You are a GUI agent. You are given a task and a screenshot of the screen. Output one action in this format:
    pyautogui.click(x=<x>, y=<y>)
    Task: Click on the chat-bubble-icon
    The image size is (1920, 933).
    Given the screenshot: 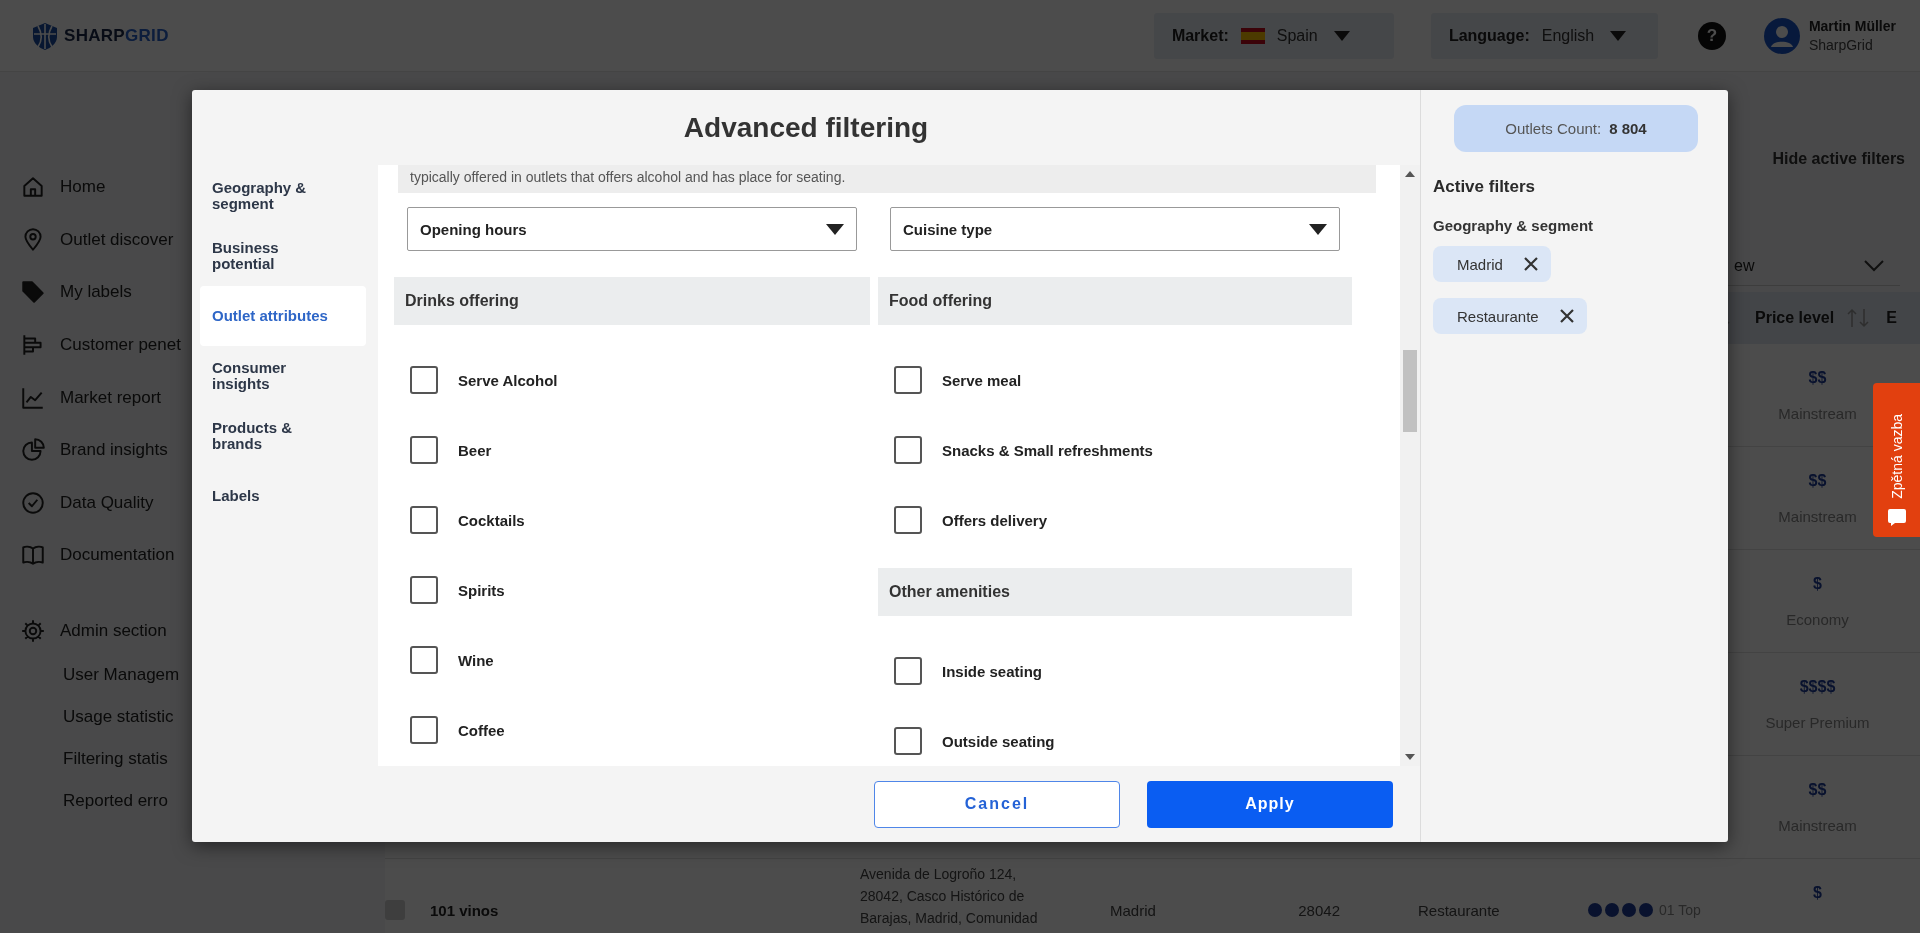 What is the action you would take?
    pyautogui.click(x=1896, y=517)
    